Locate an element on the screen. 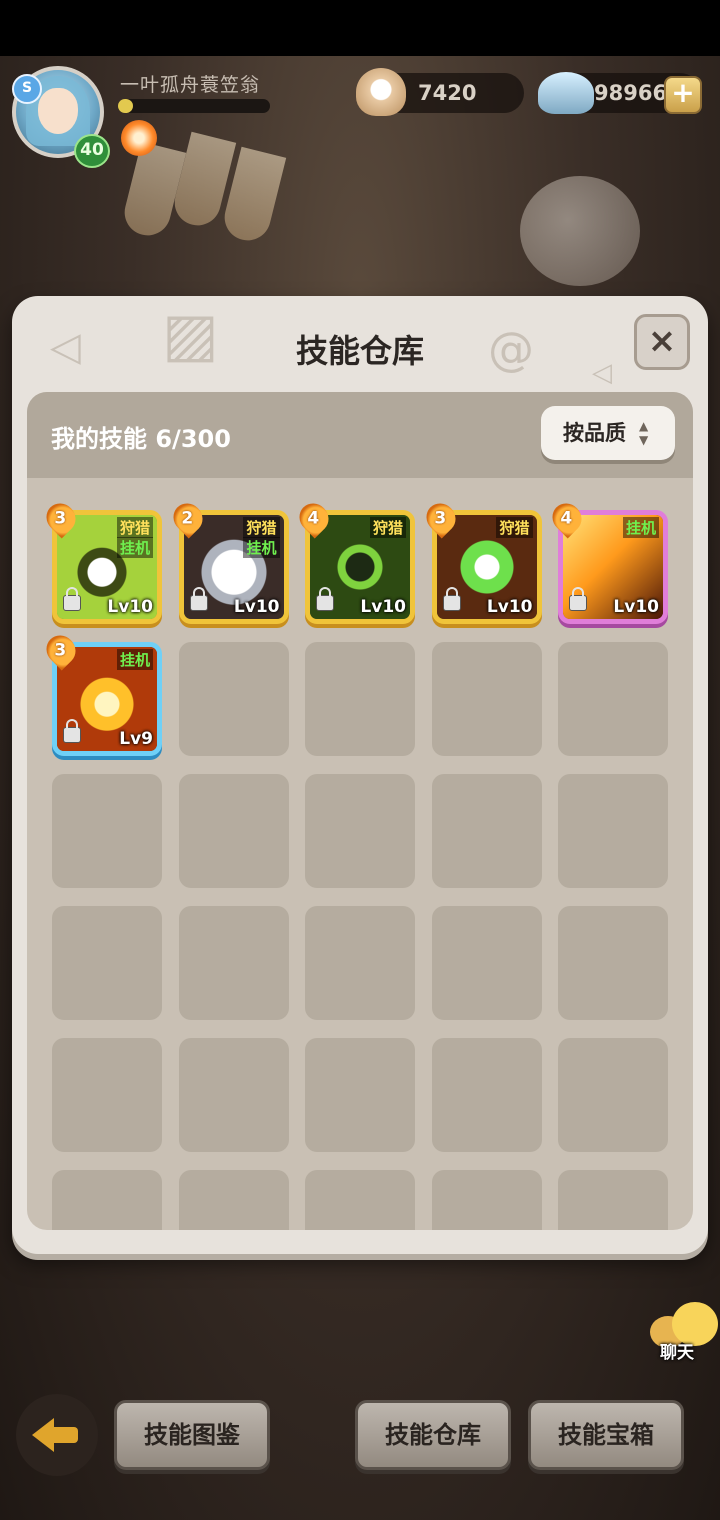  add-currency-button: + is located at coordinates (683, 95).